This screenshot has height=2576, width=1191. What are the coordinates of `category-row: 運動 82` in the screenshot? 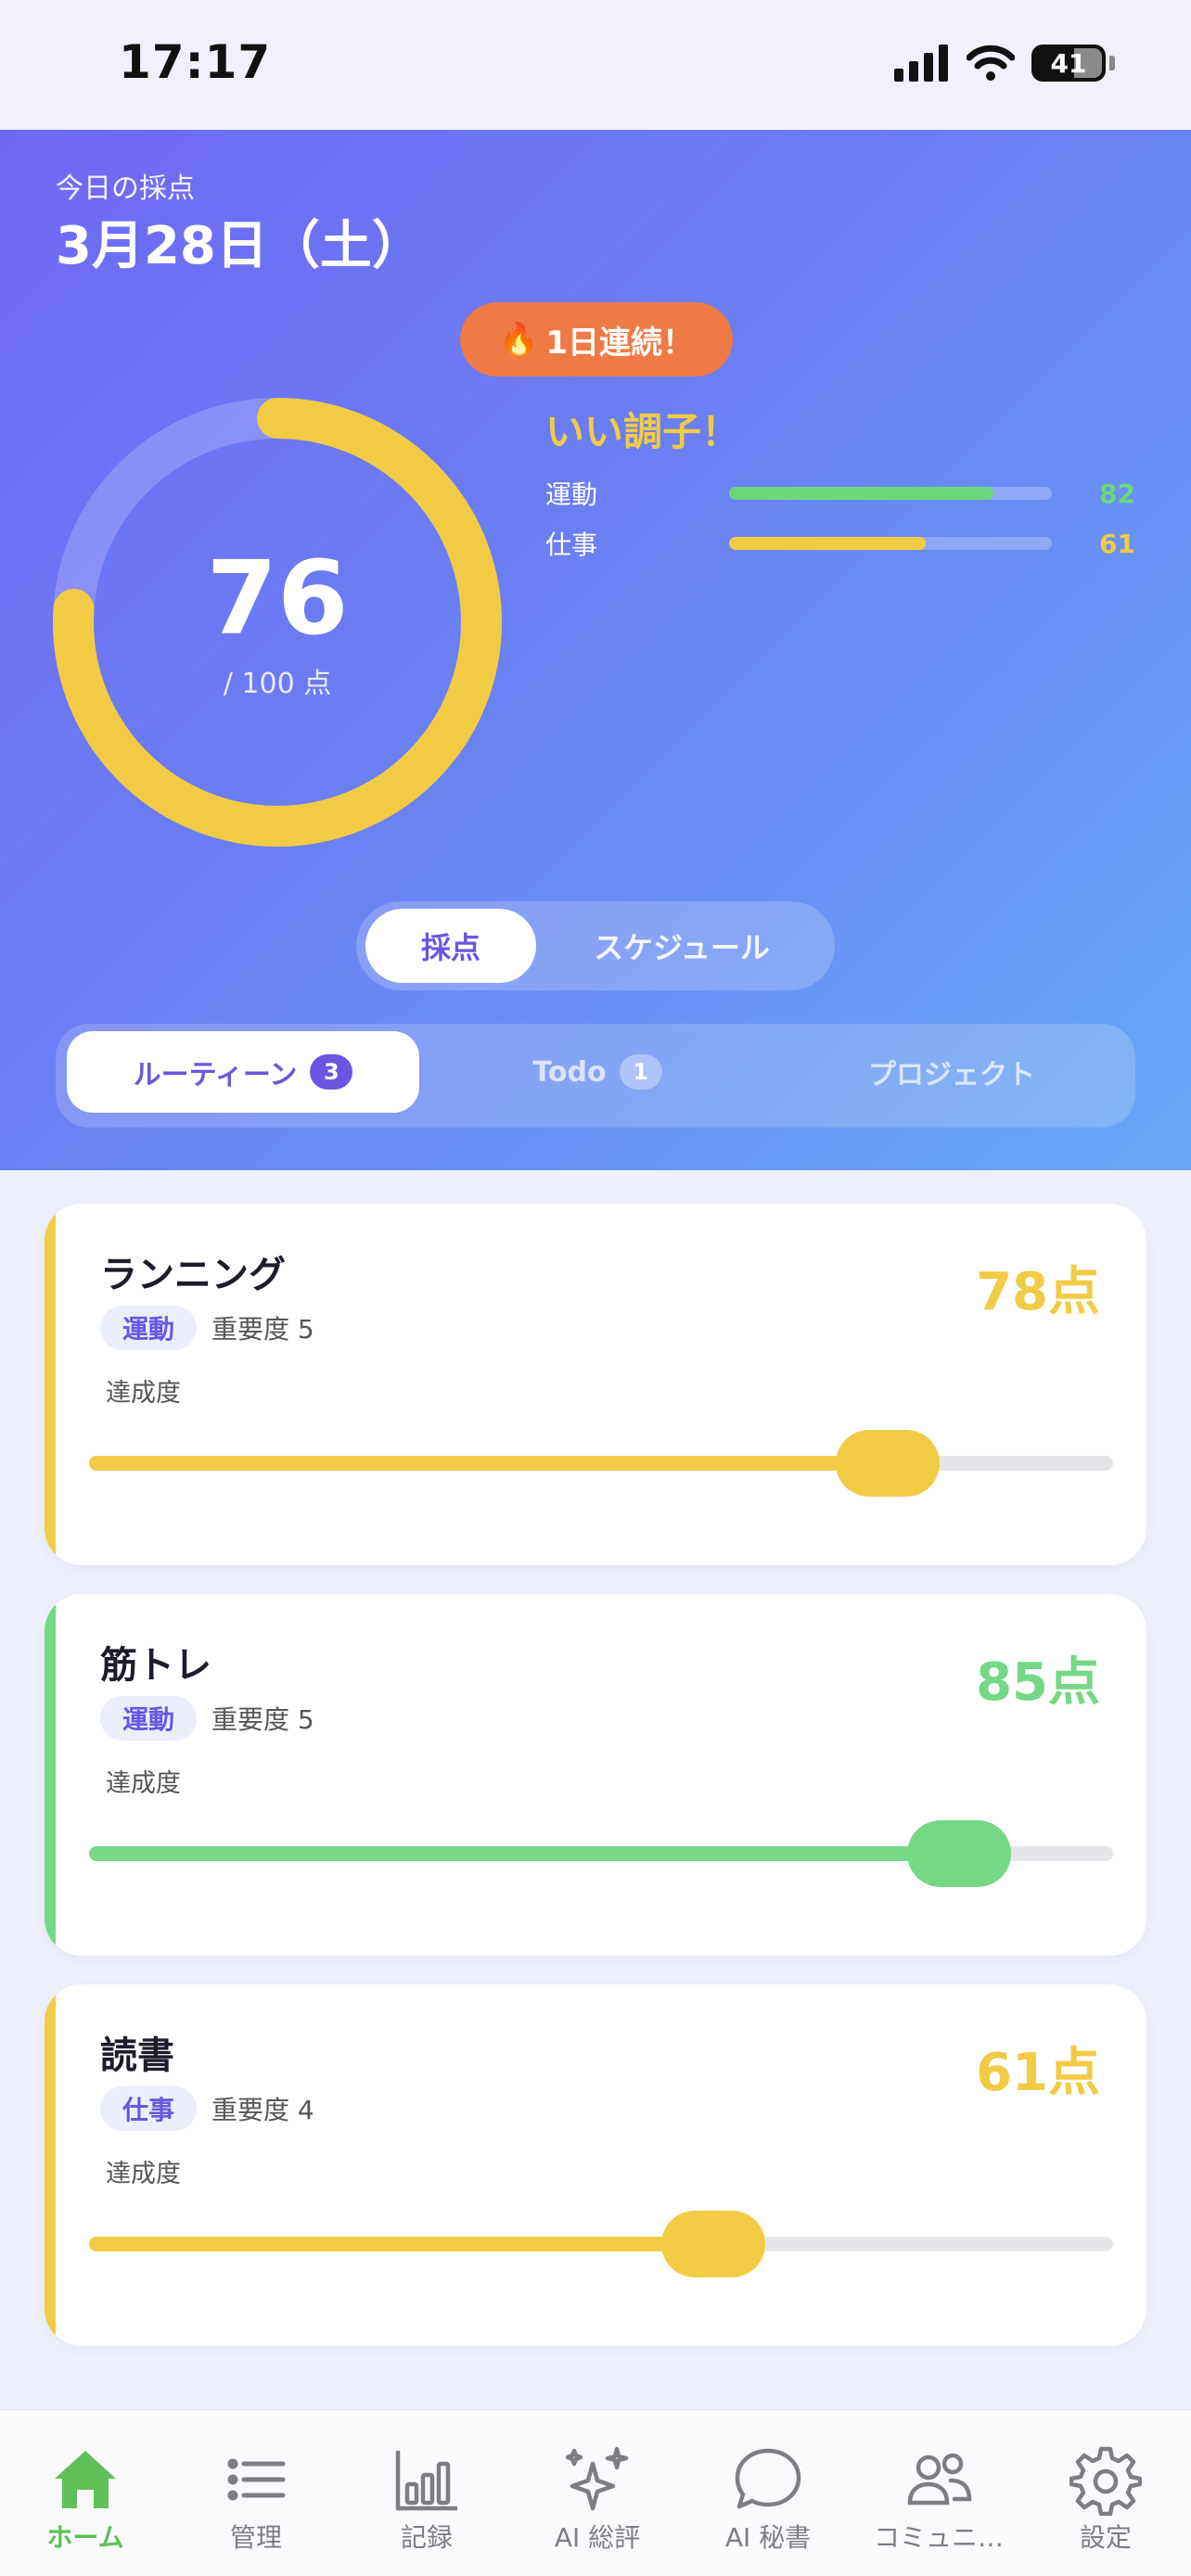 It's located at (840, 493).